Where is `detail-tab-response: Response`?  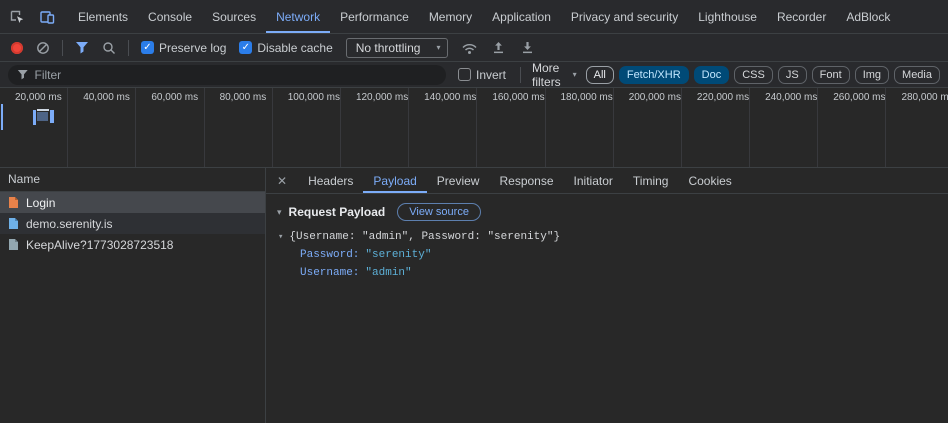 detail-tab-response: Response is located at coordinates (526, 180).